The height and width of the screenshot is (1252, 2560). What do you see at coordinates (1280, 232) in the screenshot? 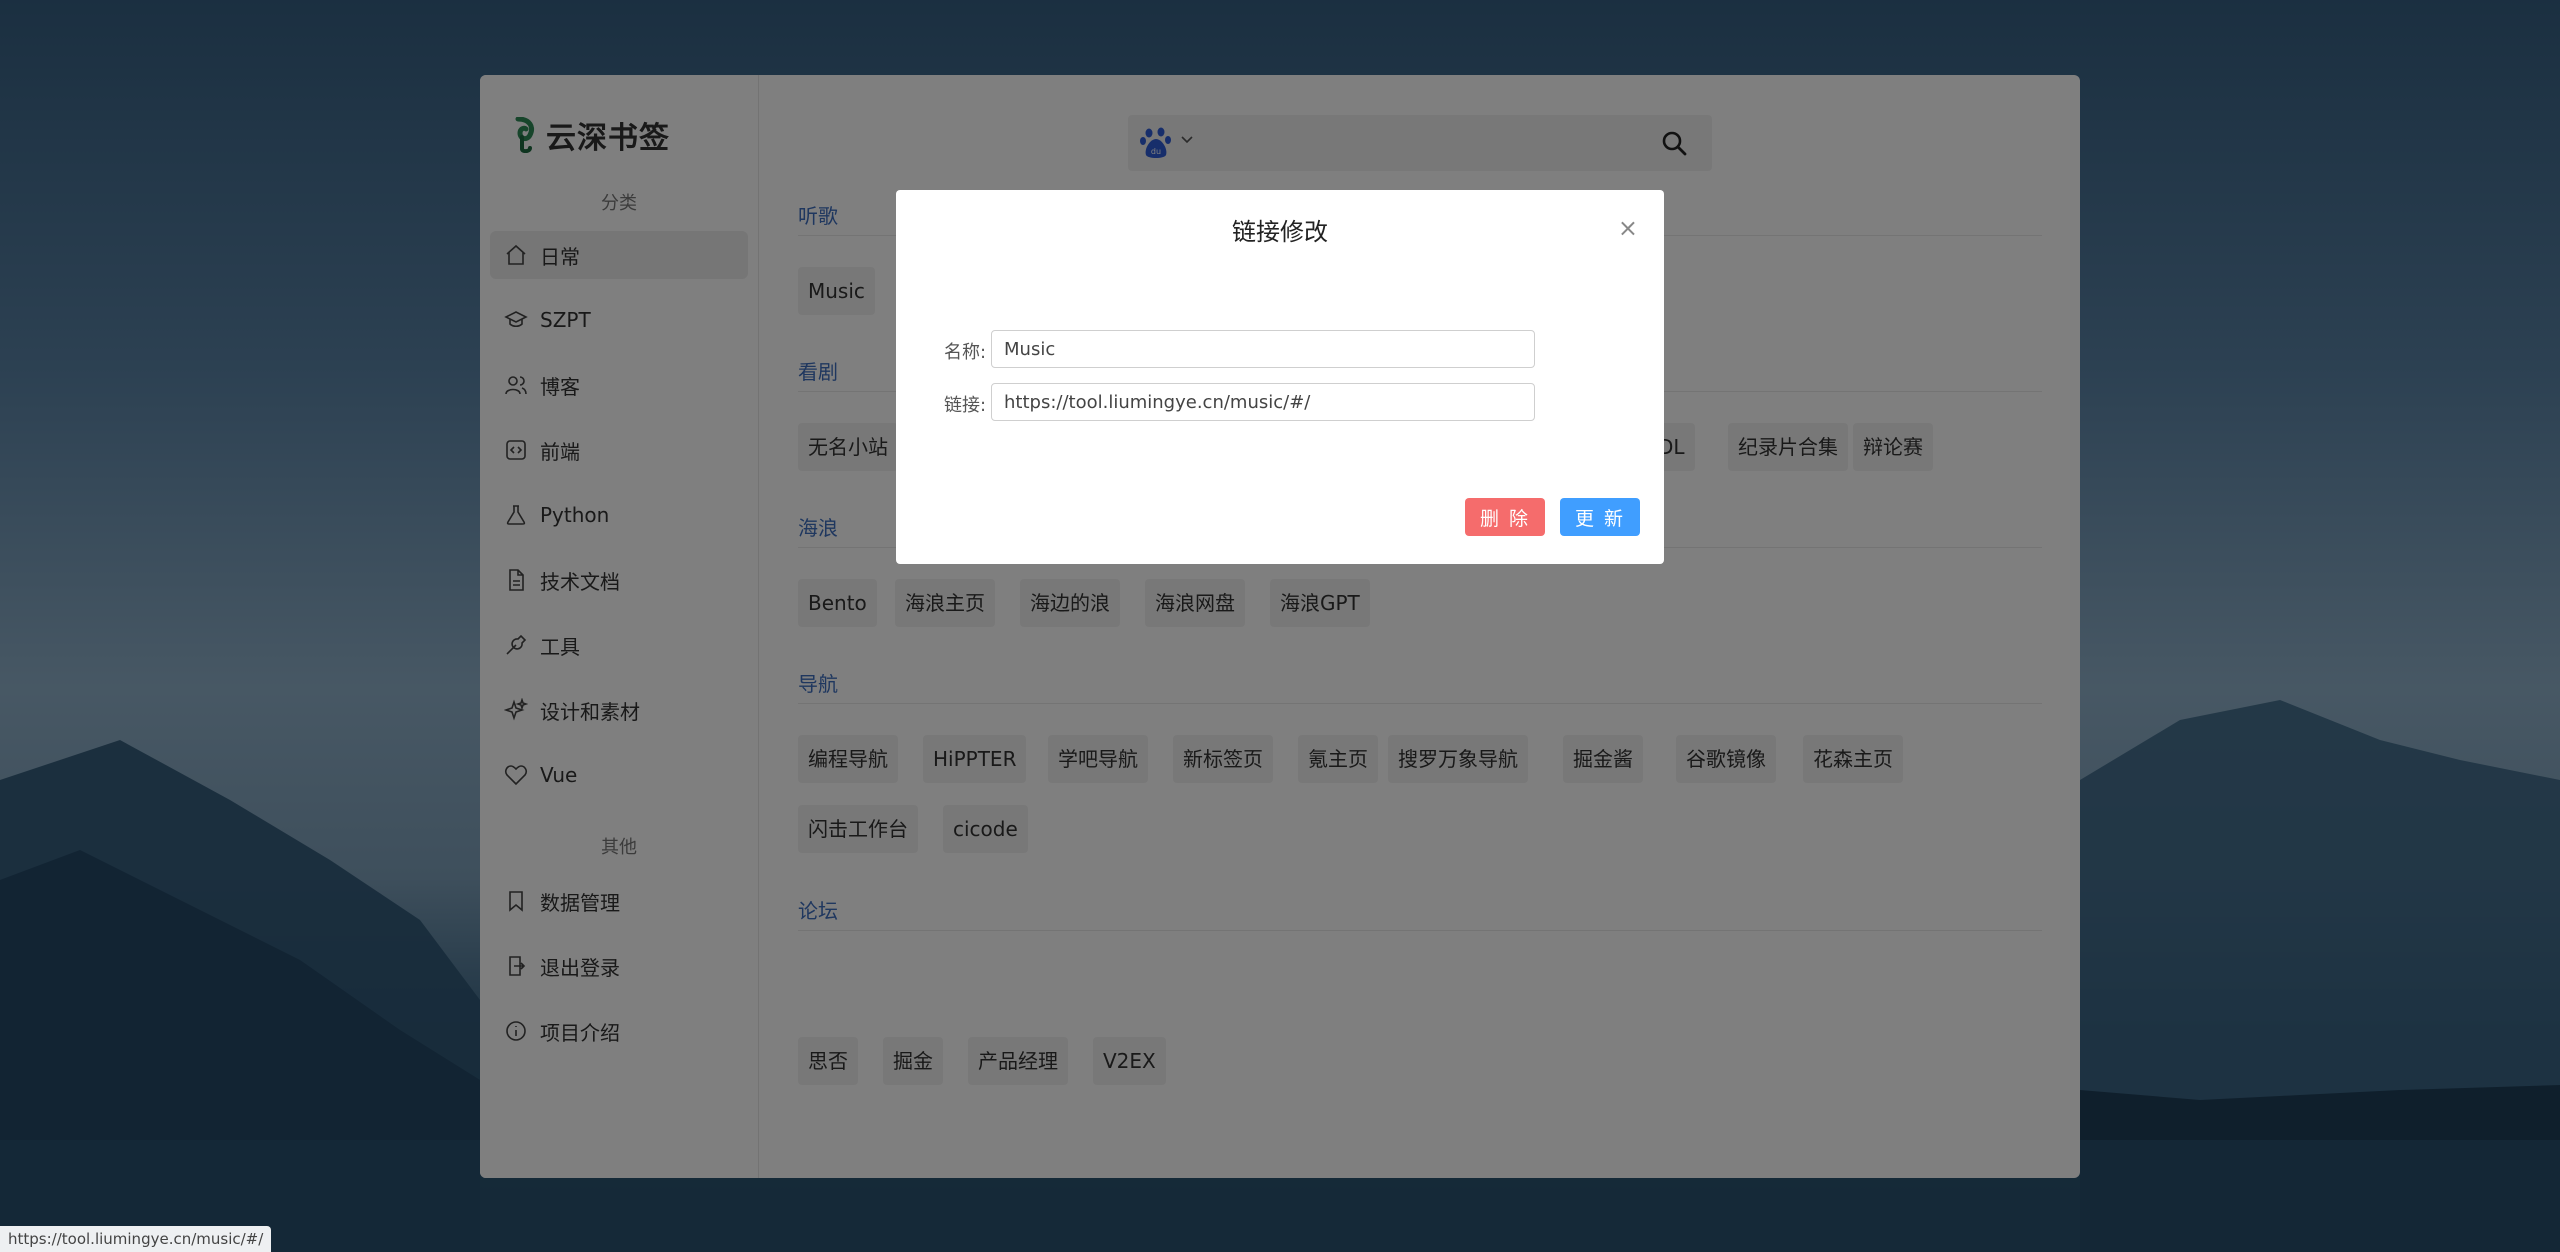
I see `dialog-title: 链接修改` at bounding box center [1280, 232].